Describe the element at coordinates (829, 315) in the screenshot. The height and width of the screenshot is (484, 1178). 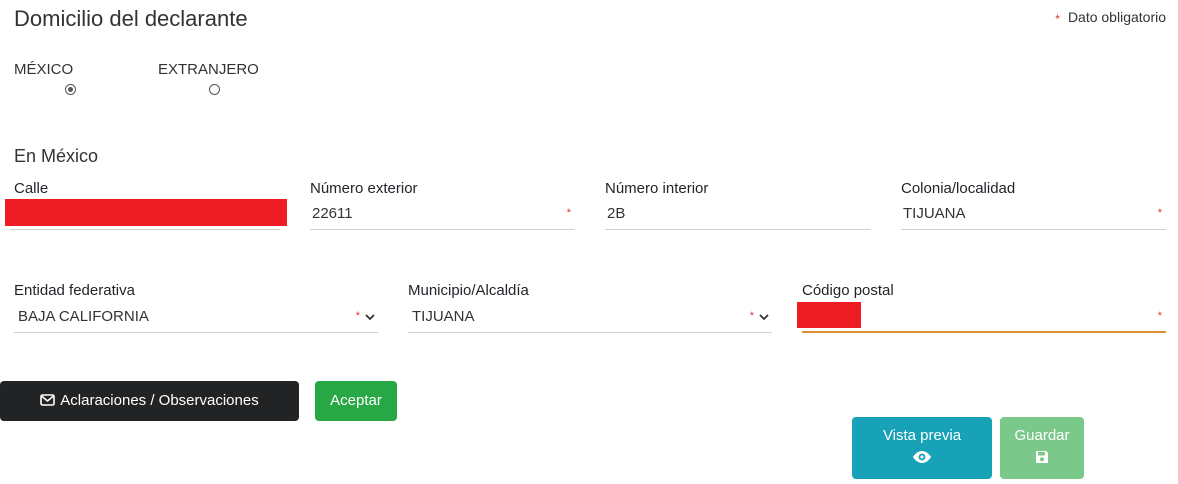
I see `redacted-codigo-postal` at that location.